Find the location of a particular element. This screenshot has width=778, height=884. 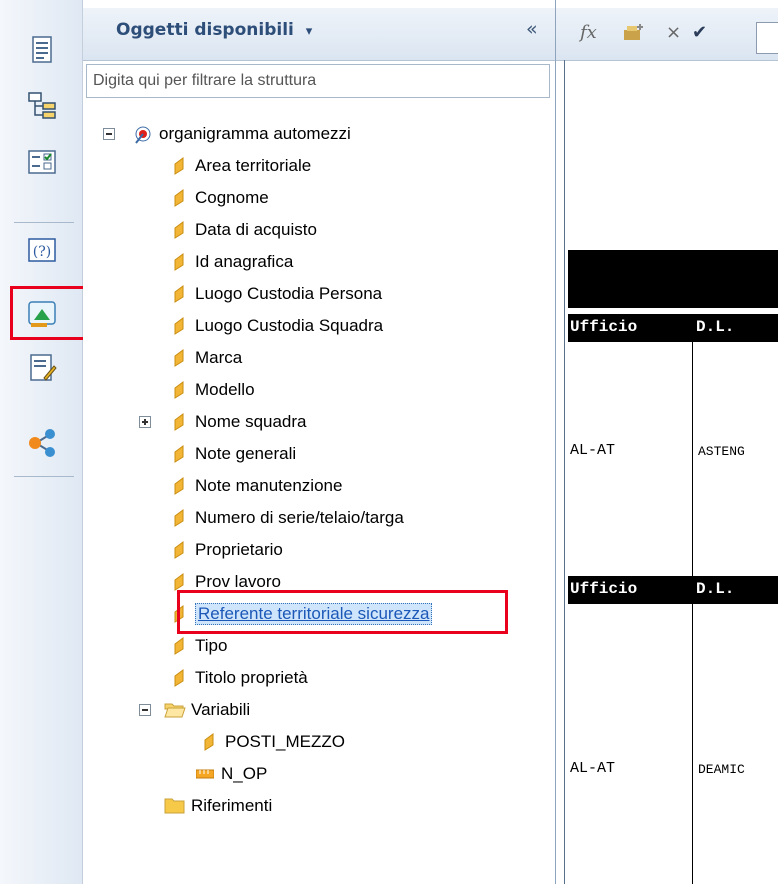

tree-item-variabili: Variabili is located at coordinates (206, 710).